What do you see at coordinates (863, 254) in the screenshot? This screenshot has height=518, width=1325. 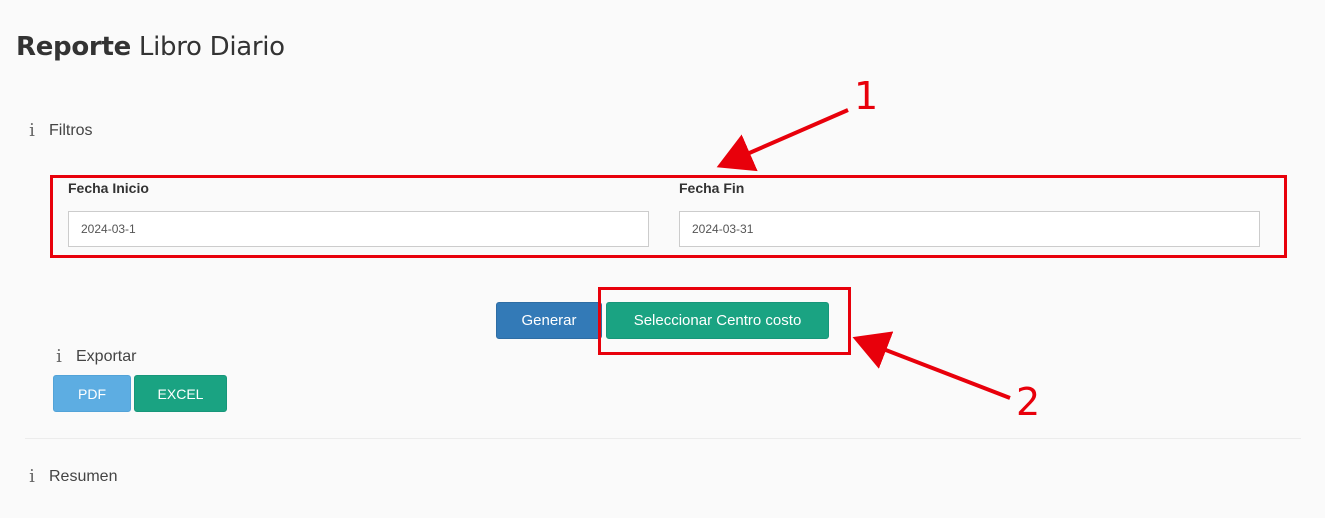 I see `annotation-arrows` at bounding box center [863, 254].